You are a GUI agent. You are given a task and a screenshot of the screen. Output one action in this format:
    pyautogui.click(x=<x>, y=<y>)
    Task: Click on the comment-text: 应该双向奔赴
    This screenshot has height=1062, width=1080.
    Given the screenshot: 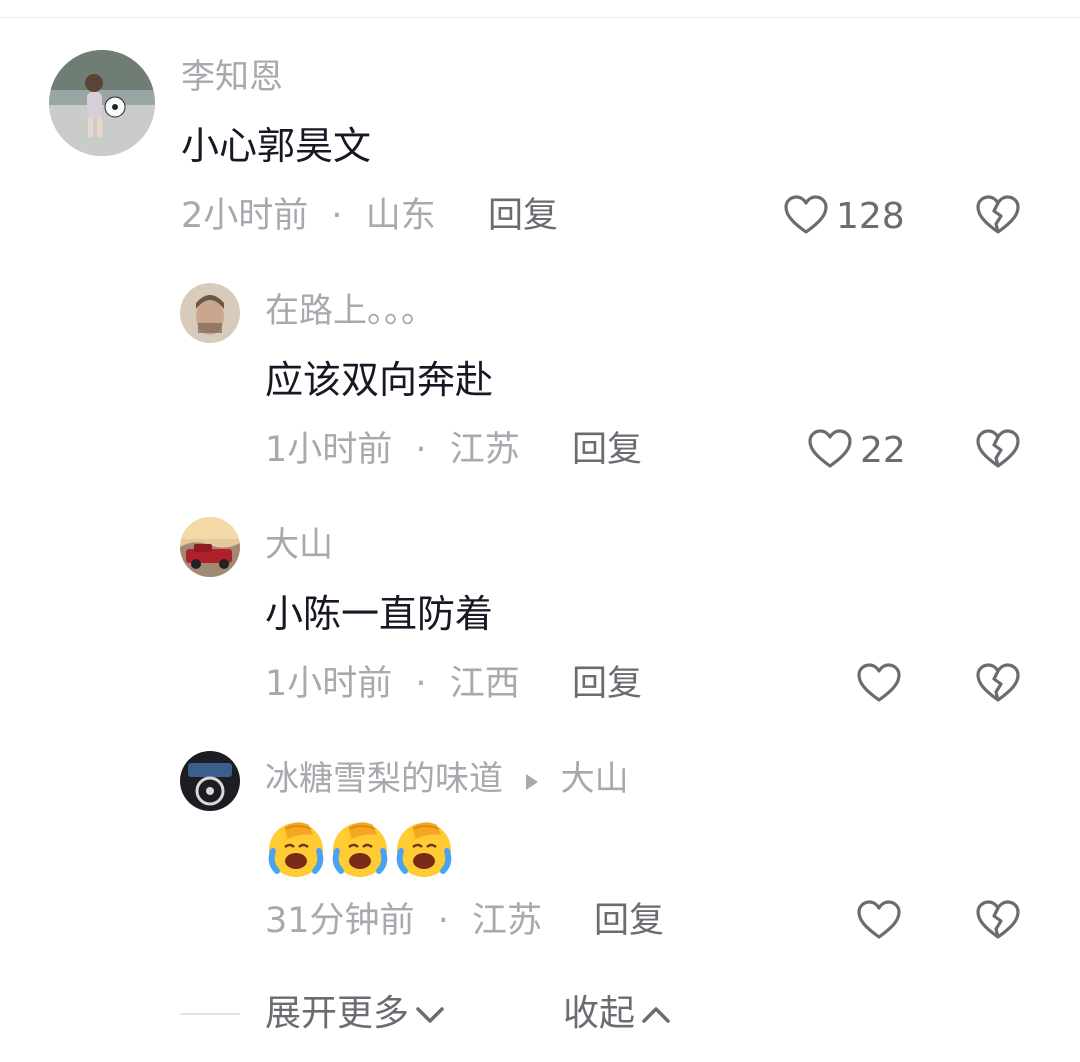 What is the action you would take?
    pyautogui.click(x=379, y=380)
    